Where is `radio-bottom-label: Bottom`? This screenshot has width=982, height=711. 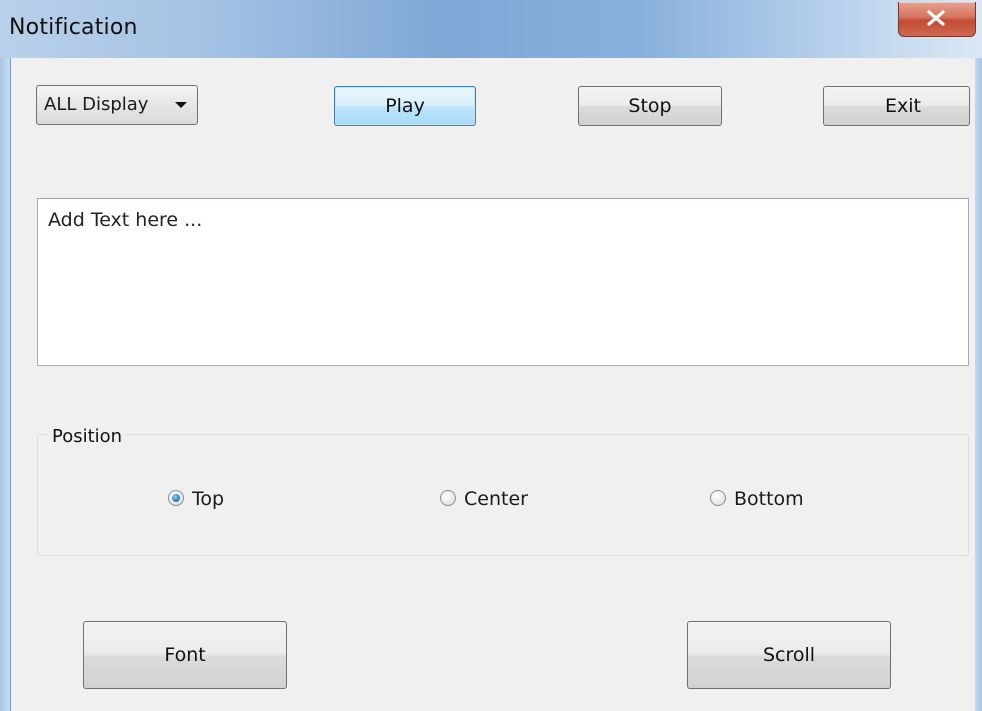
radio-bottom-label: Bottom is located at coordinates (769, 499).